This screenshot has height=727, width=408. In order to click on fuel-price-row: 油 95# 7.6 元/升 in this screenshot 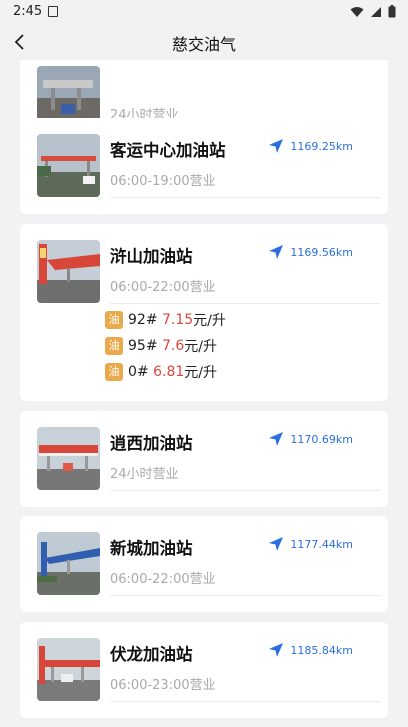, I will do `click(161, 346)`.